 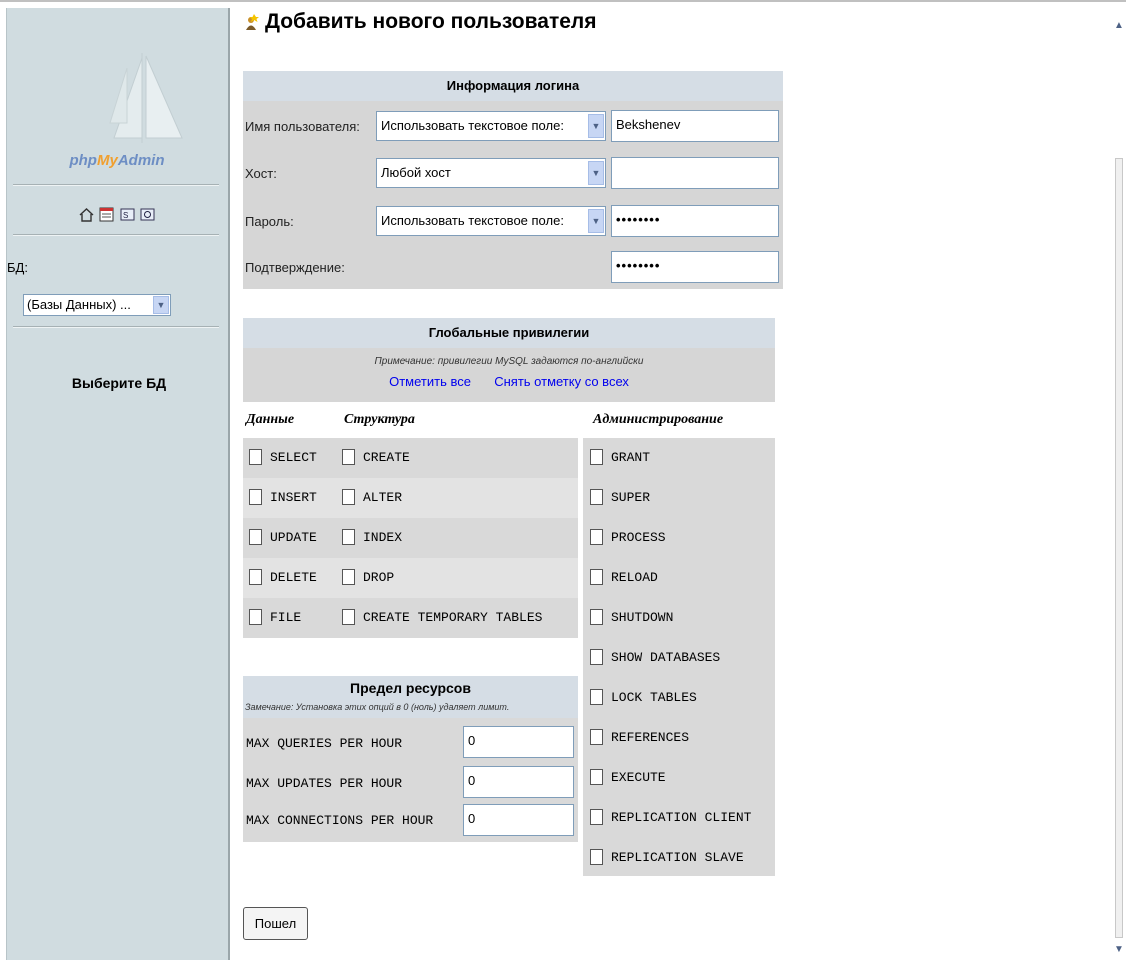 I want to click on shutdown-checkbox, so click(x=596, y=617).